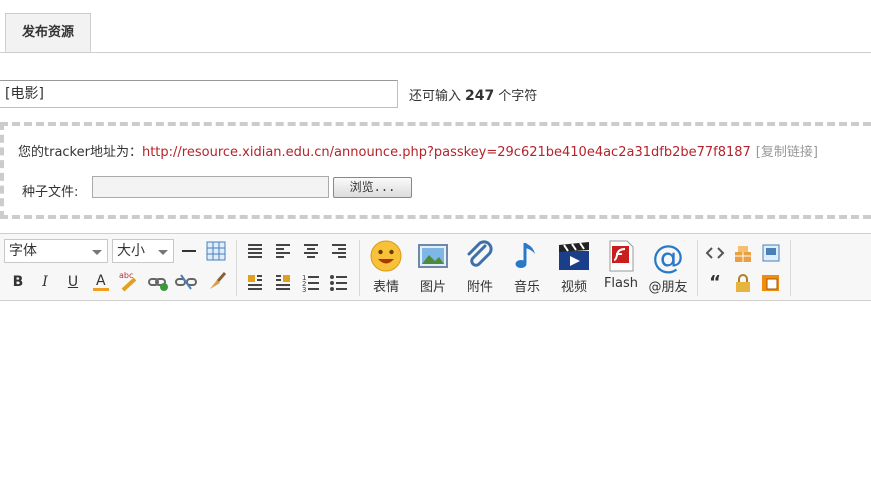 The image size is (871, 482). I want to click on attachment-label: 附件, so click(479, 287).